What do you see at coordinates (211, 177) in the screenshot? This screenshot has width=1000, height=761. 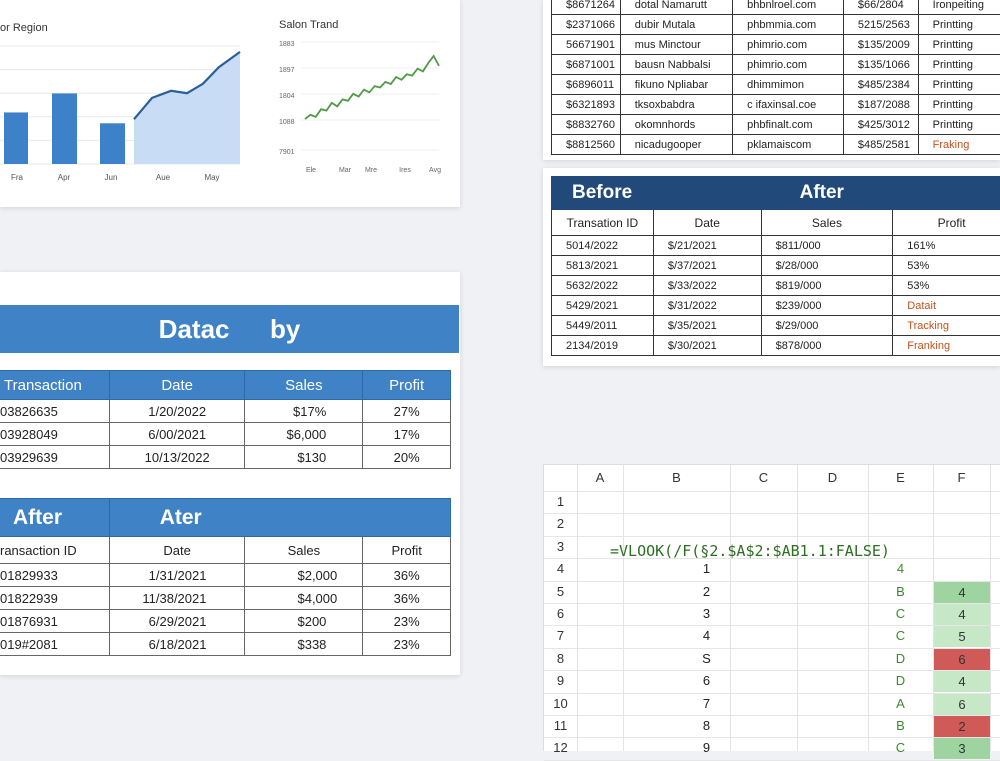 I see `region-x-label: May` at bounding box center [211, 177].